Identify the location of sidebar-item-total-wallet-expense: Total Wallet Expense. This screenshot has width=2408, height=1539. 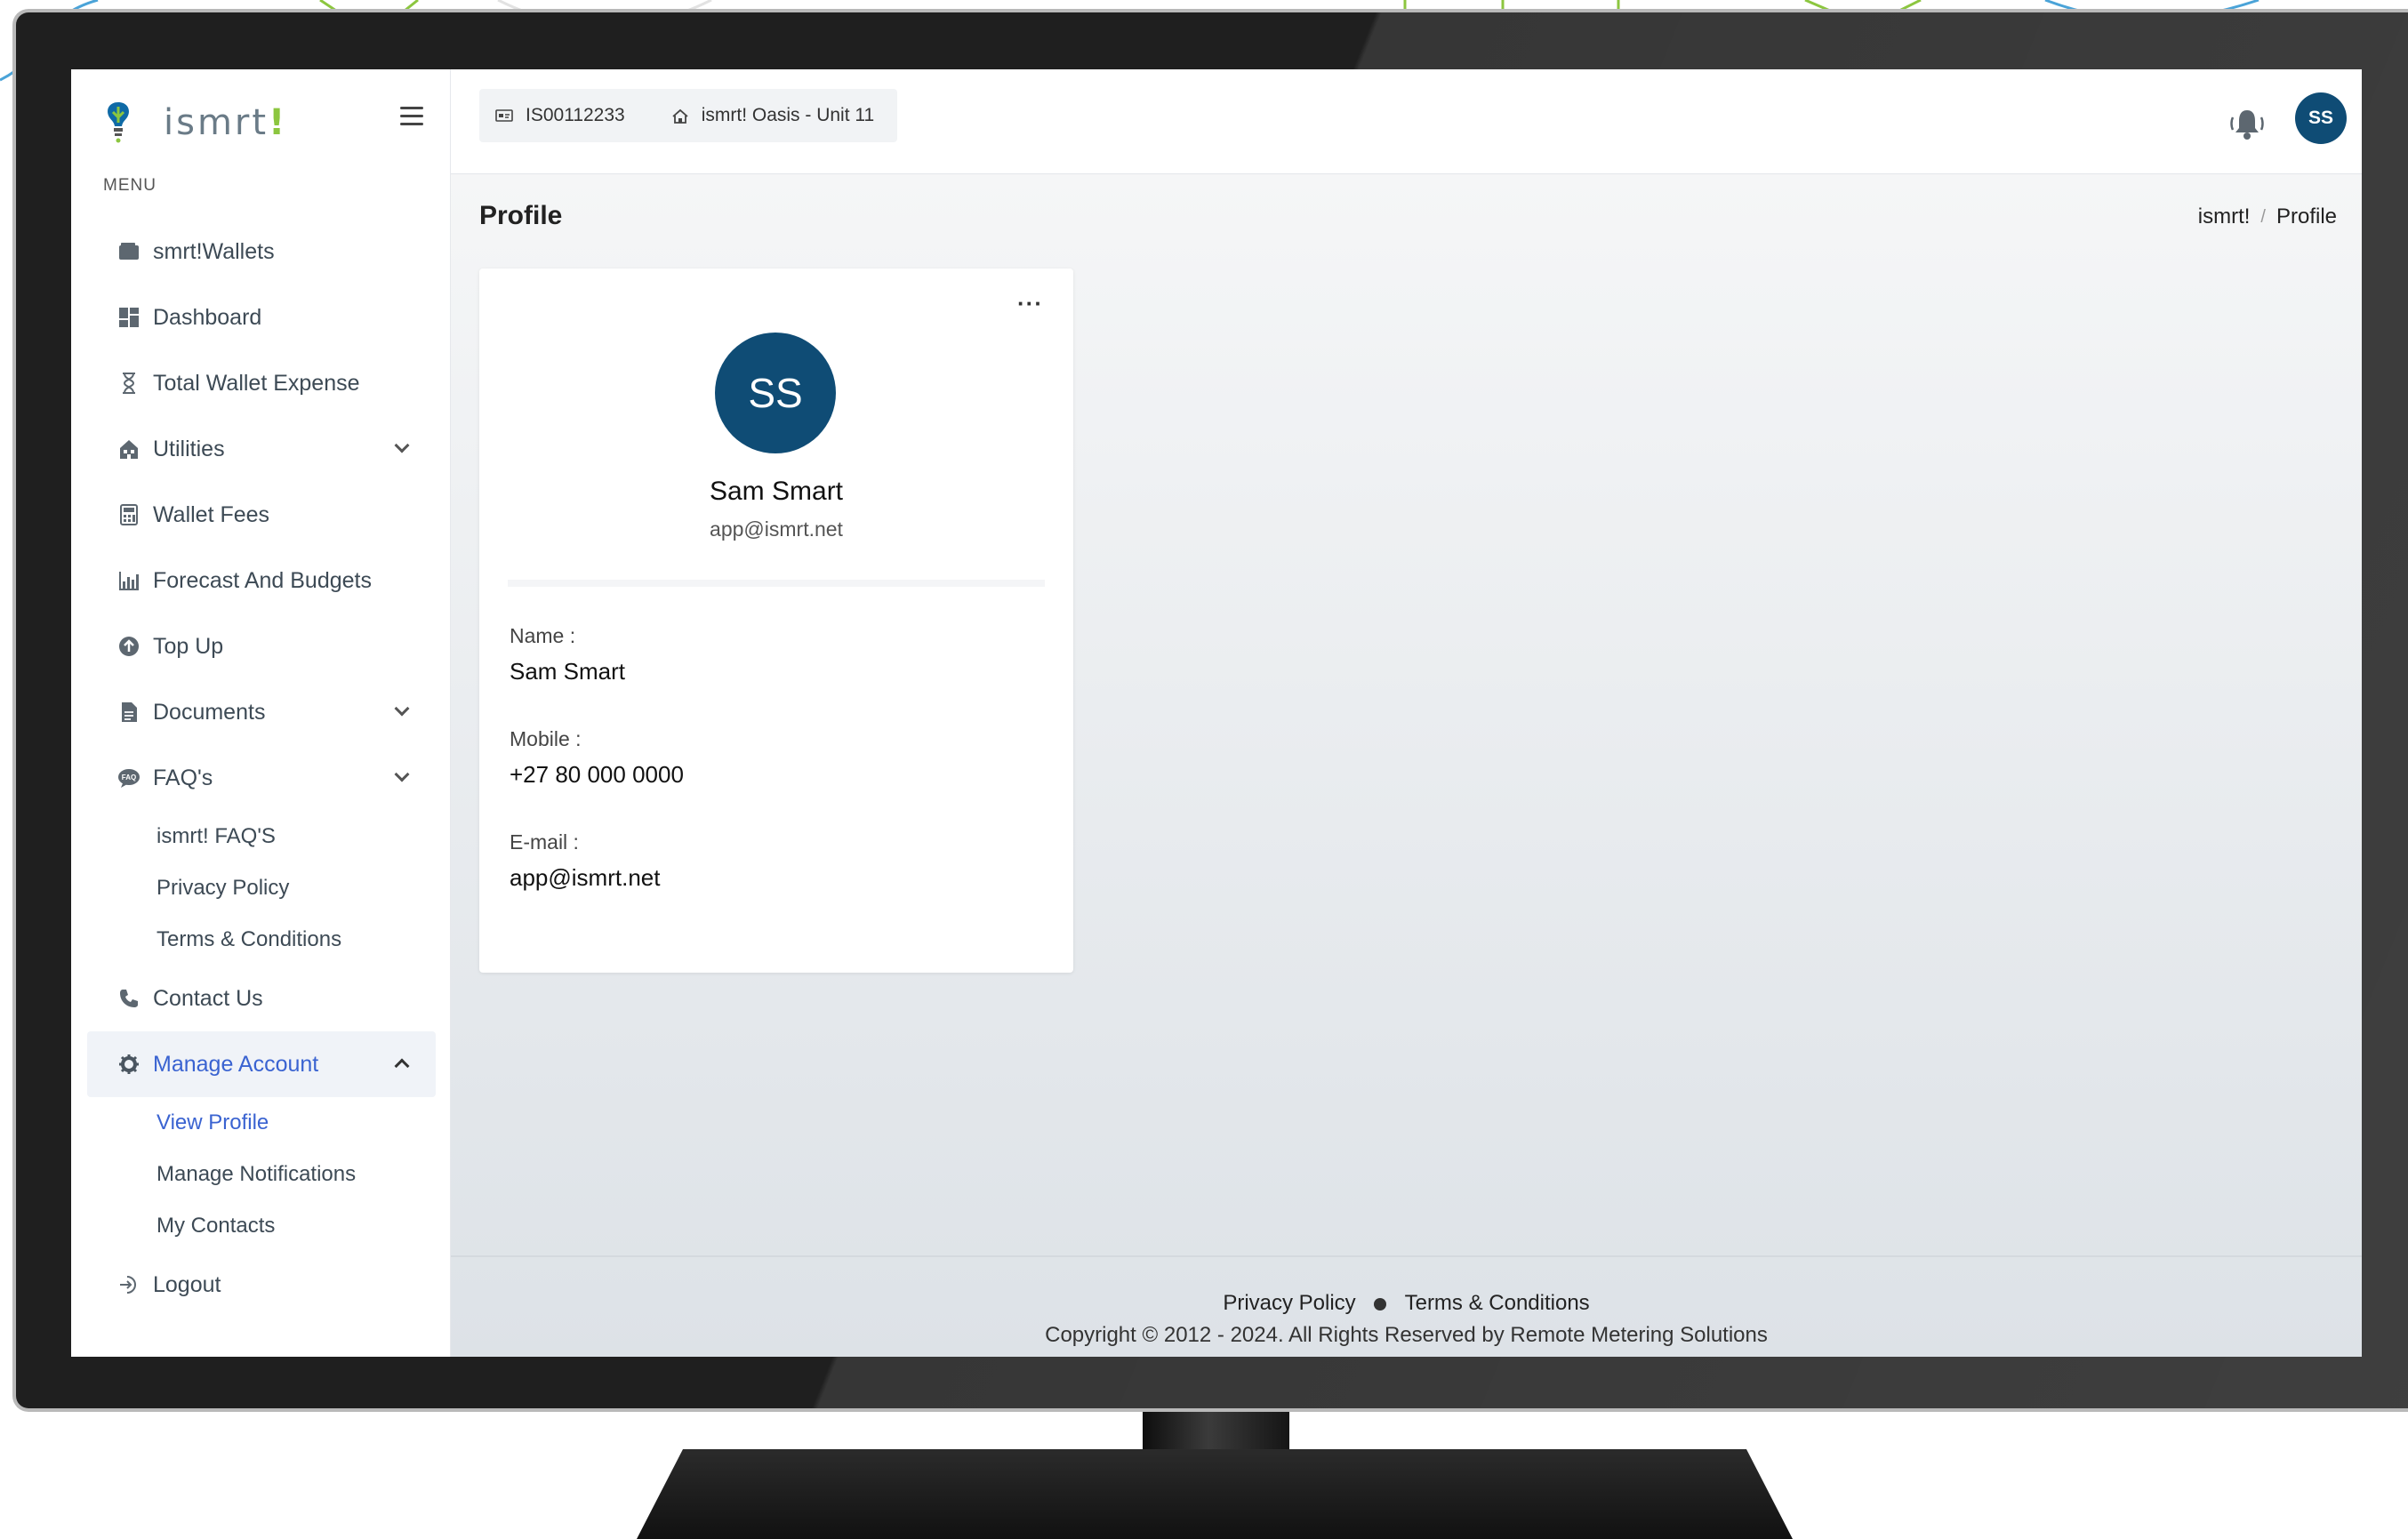
(262, 383).